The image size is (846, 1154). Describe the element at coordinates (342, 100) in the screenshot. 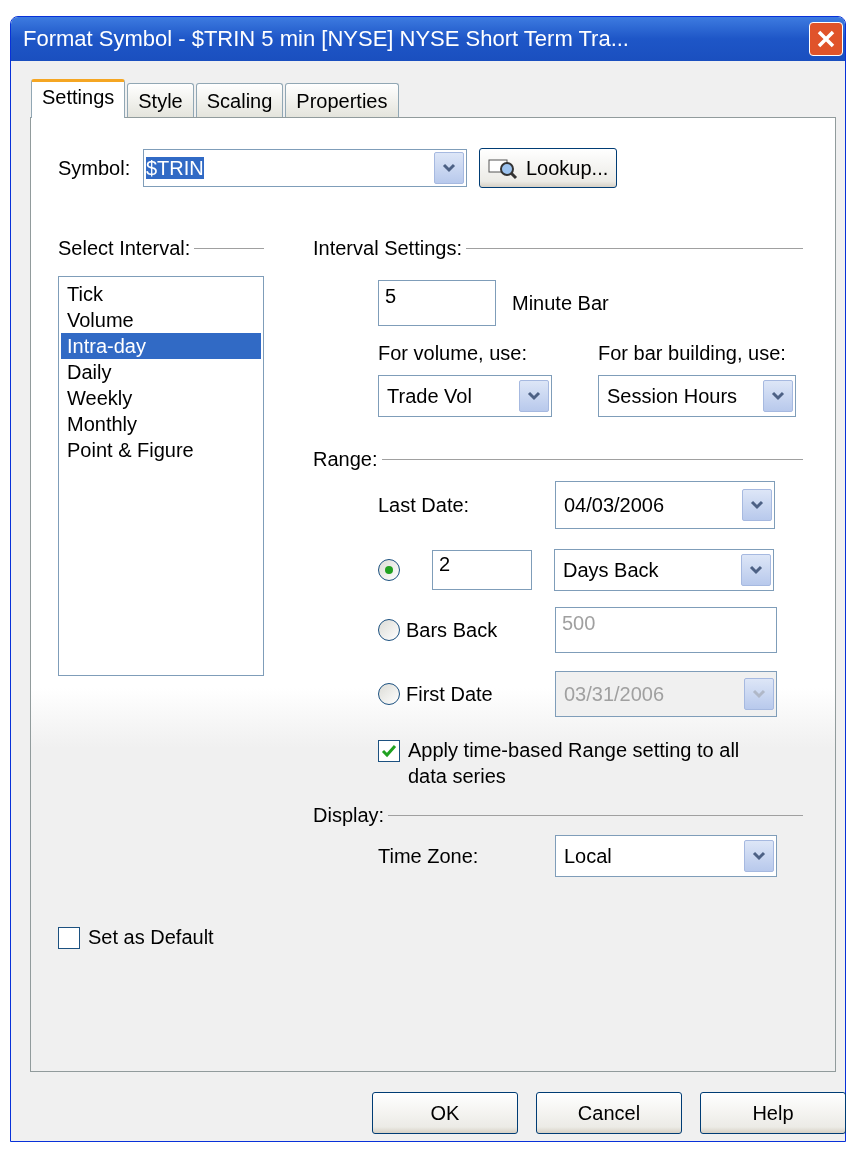

I see `tab: Properties` at that location.